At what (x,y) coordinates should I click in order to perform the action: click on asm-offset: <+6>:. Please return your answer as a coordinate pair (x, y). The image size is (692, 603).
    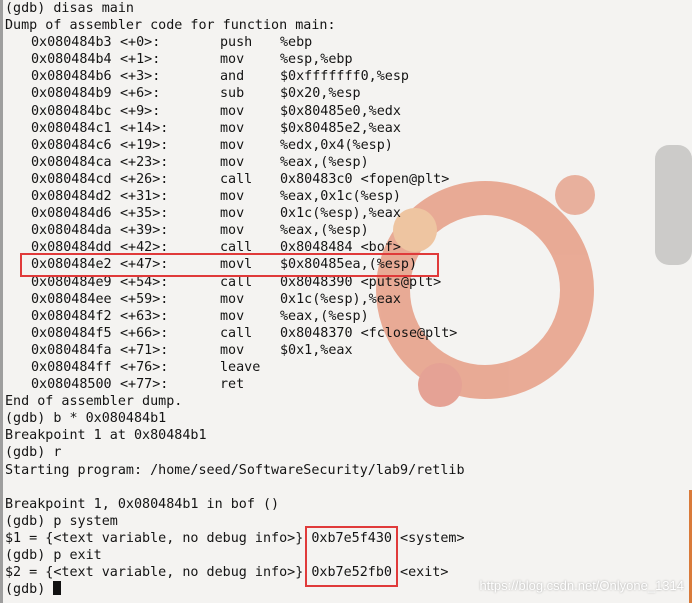
    Looking at the image, I should click on (140, 94).